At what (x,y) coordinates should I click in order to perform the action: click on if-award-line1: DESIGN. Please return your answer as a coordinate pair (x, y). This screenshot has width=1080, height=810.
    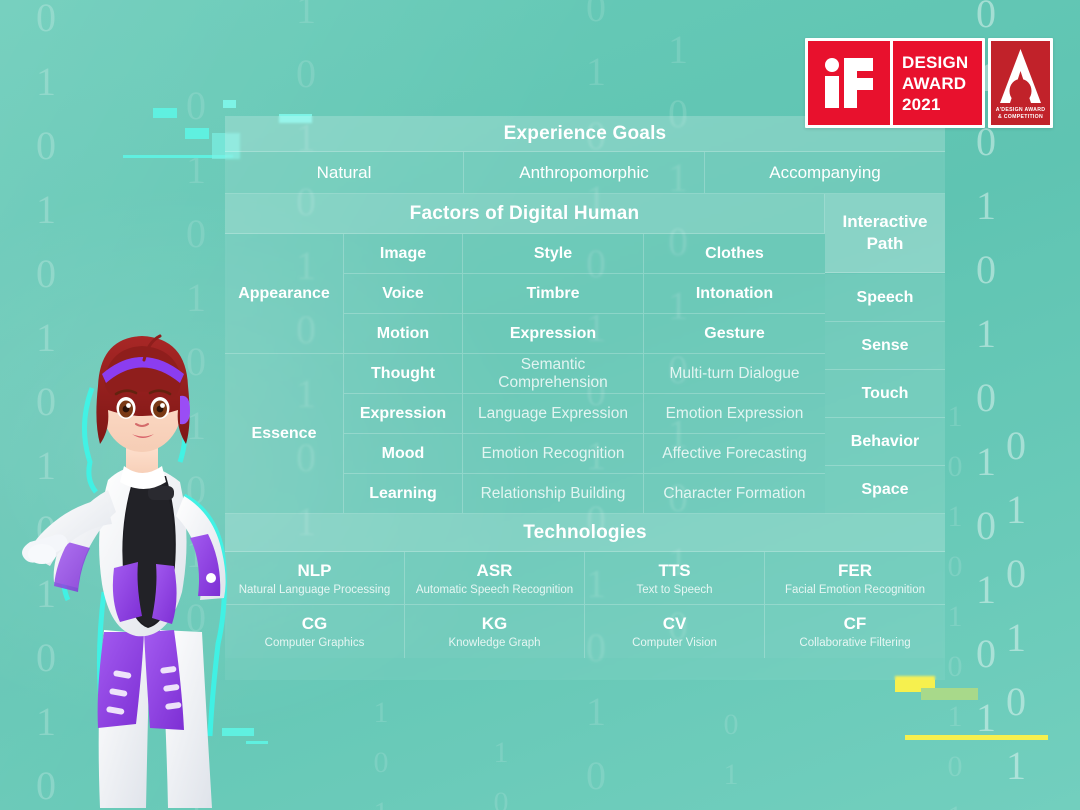
    Looking at the image, I should click on (935, 62).